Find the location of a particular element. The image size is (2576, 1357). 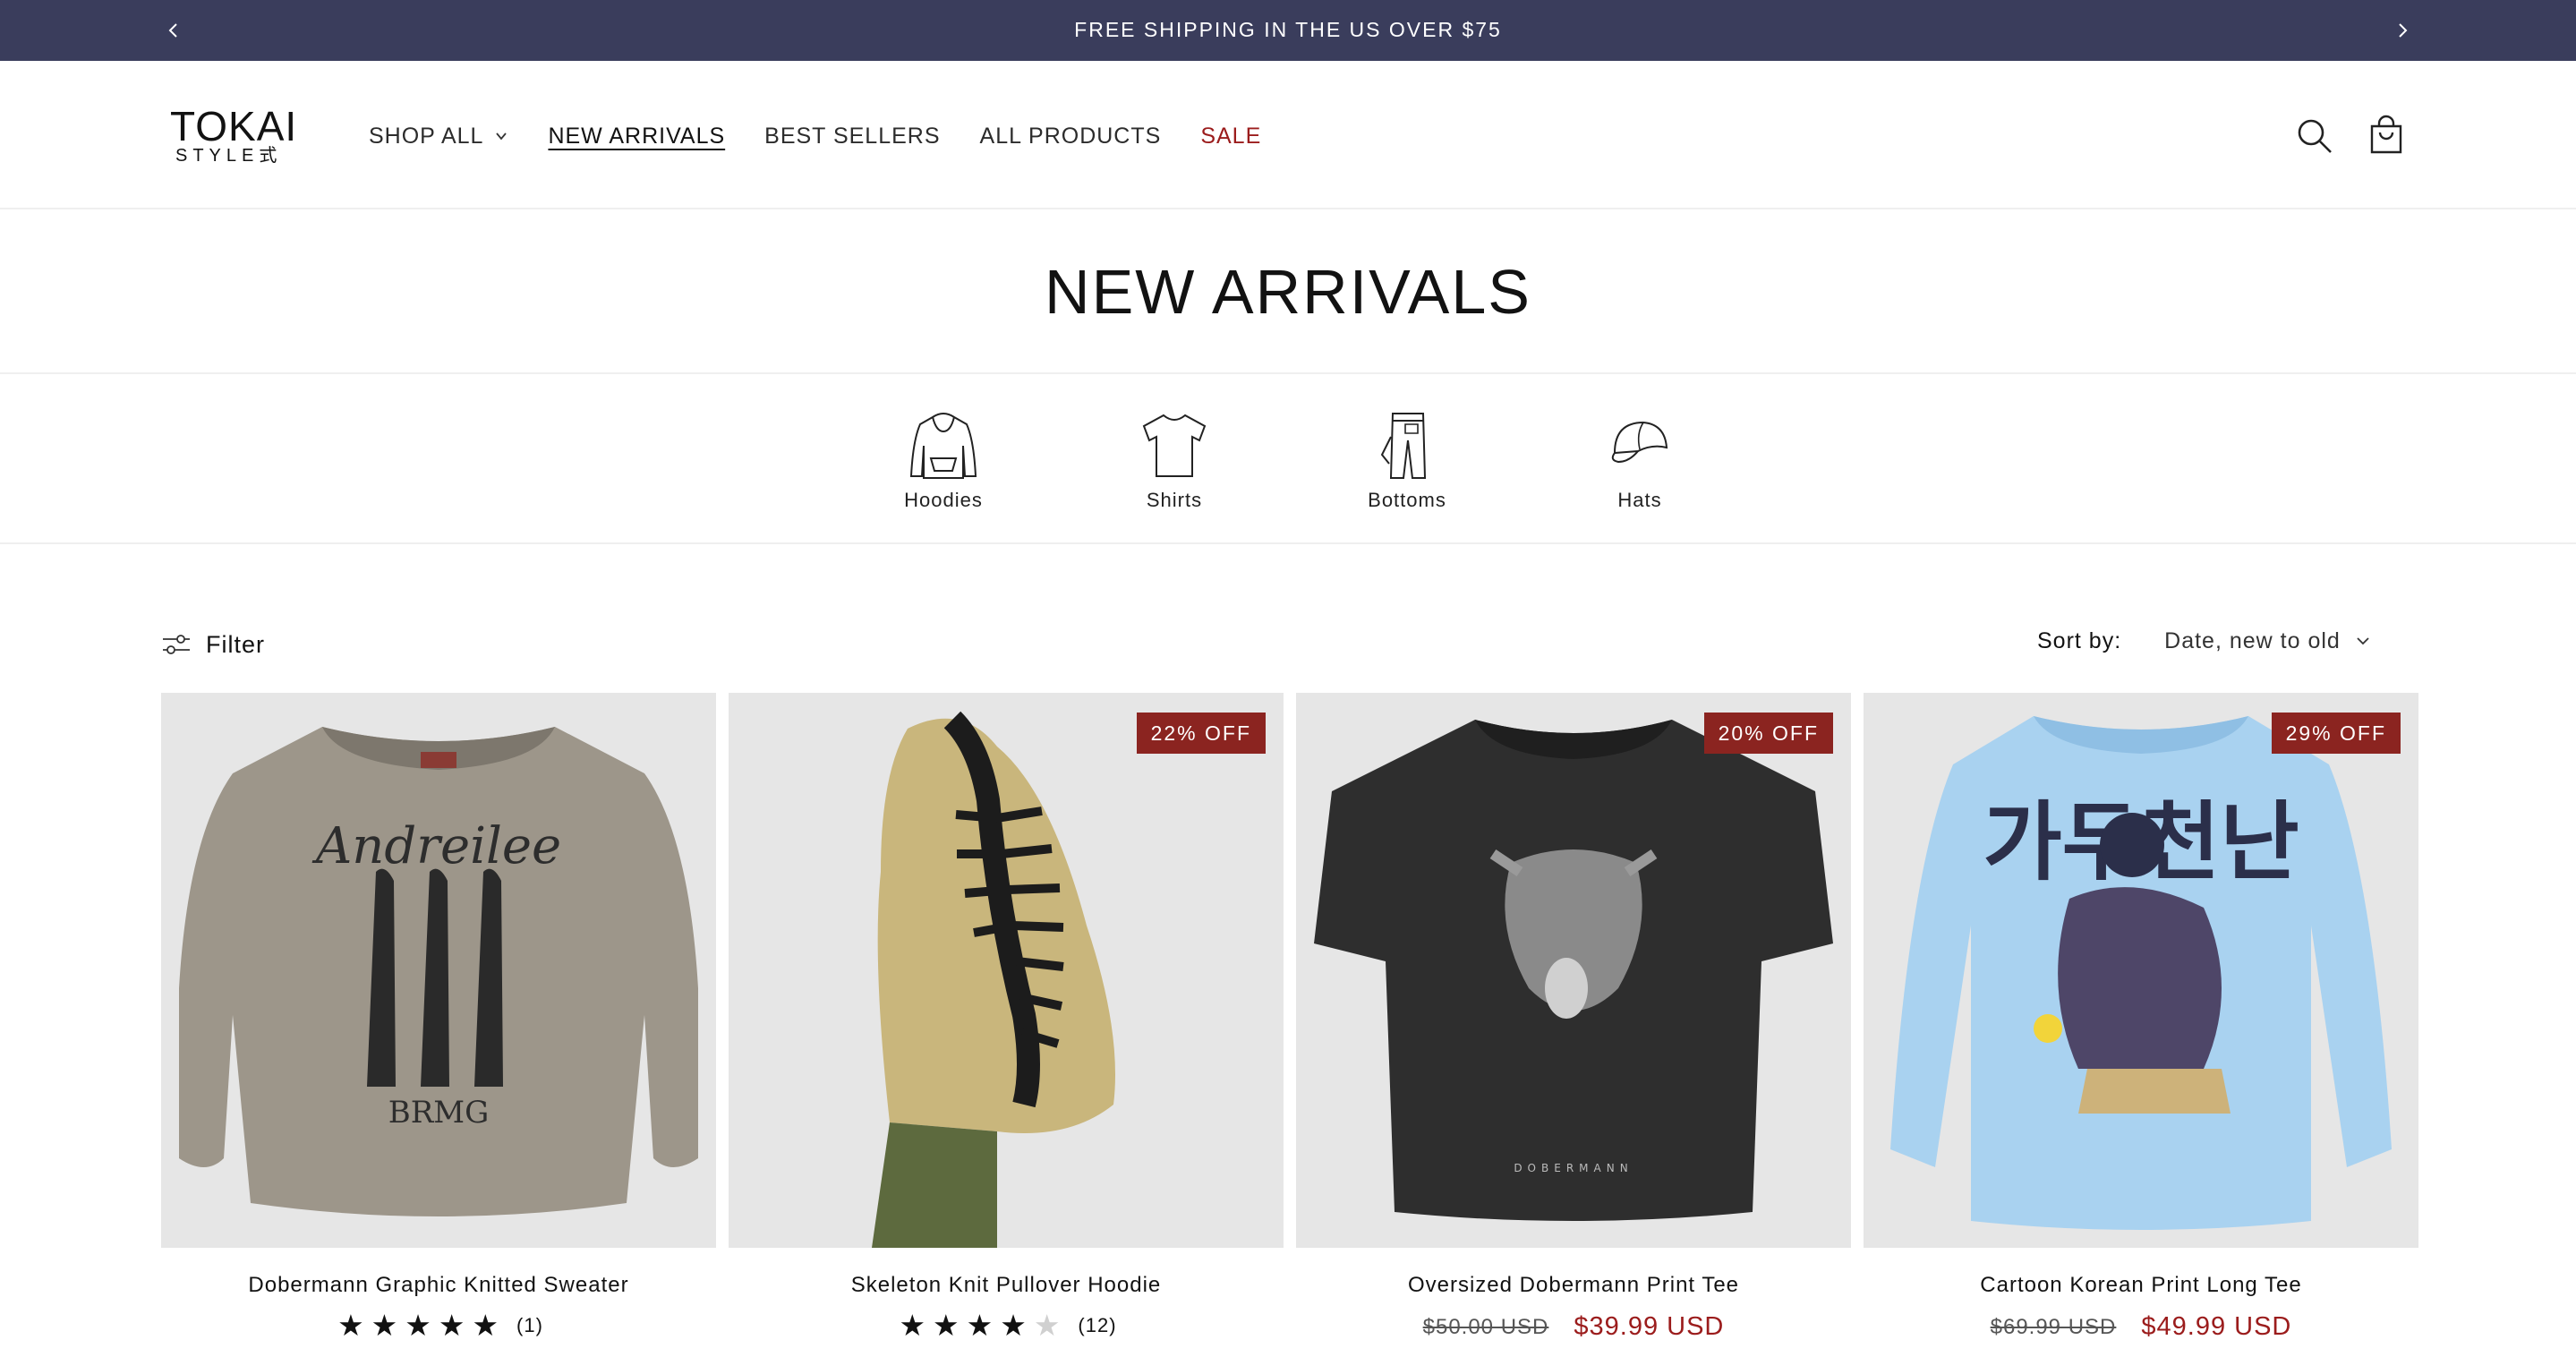

category-label: Bottoms is located at coordinates (1407, 500).